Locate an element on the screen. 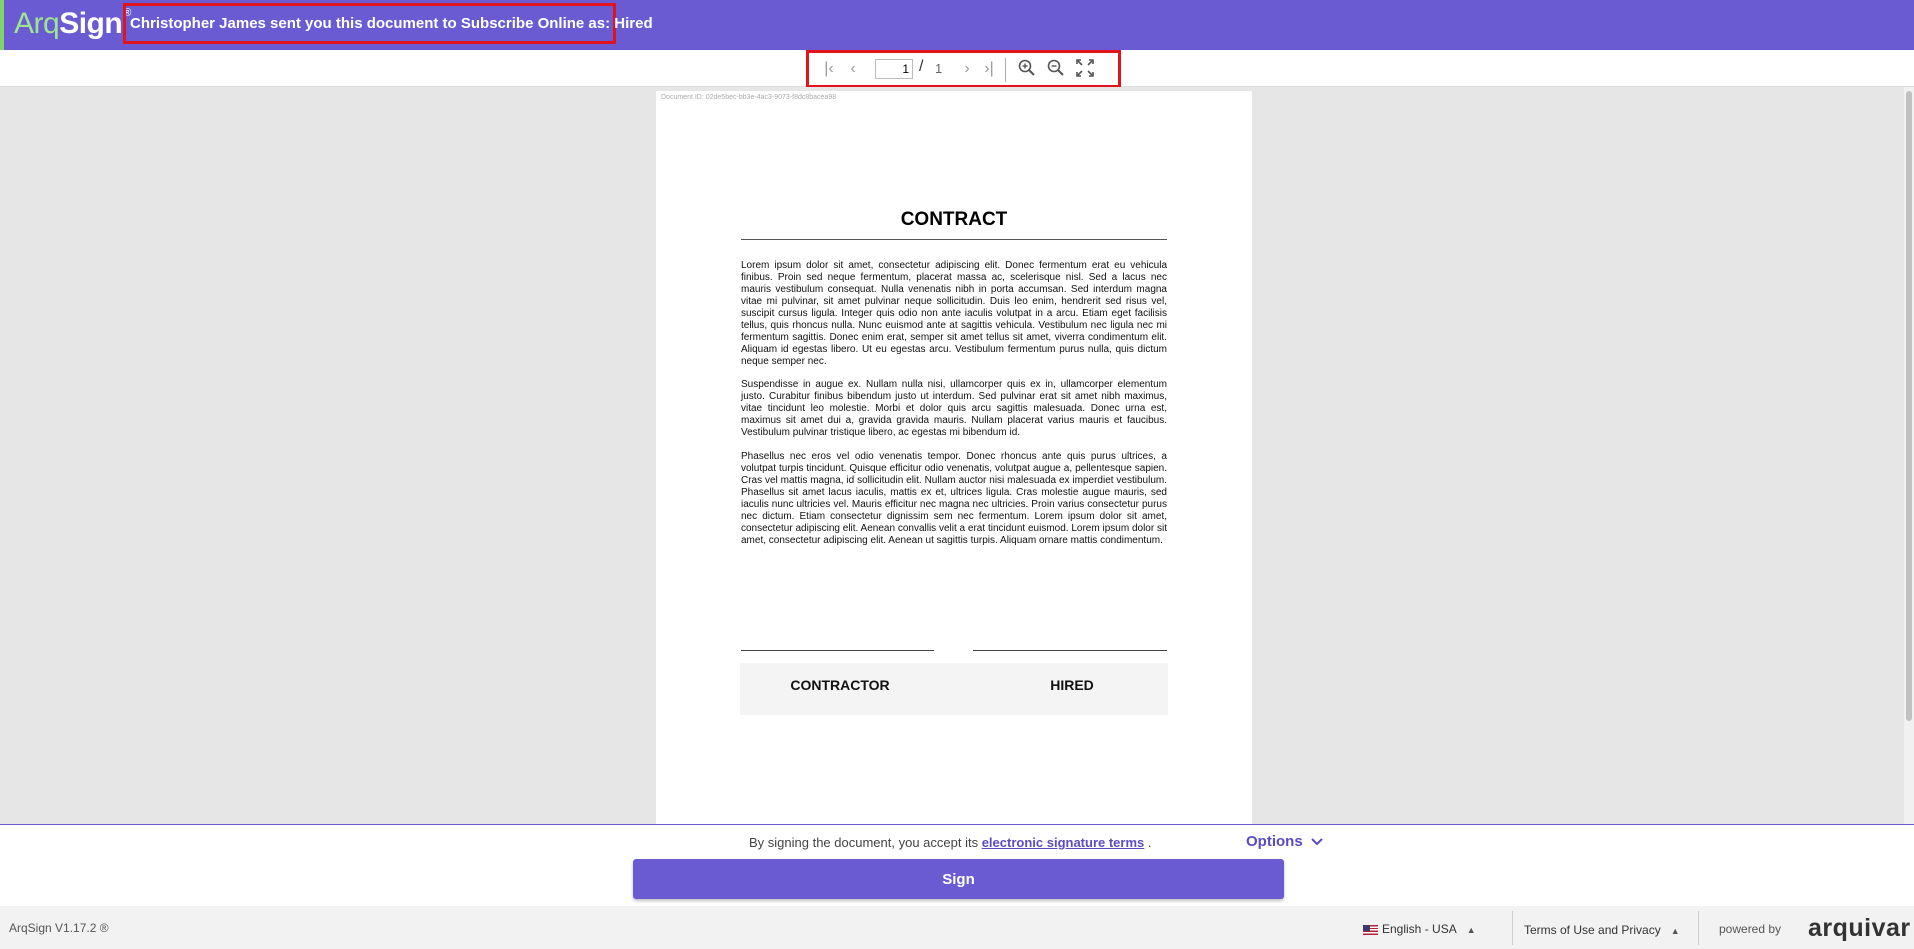  electronic-signature-terms-link: electronic signature terms is located at coordinates (1063, 842).